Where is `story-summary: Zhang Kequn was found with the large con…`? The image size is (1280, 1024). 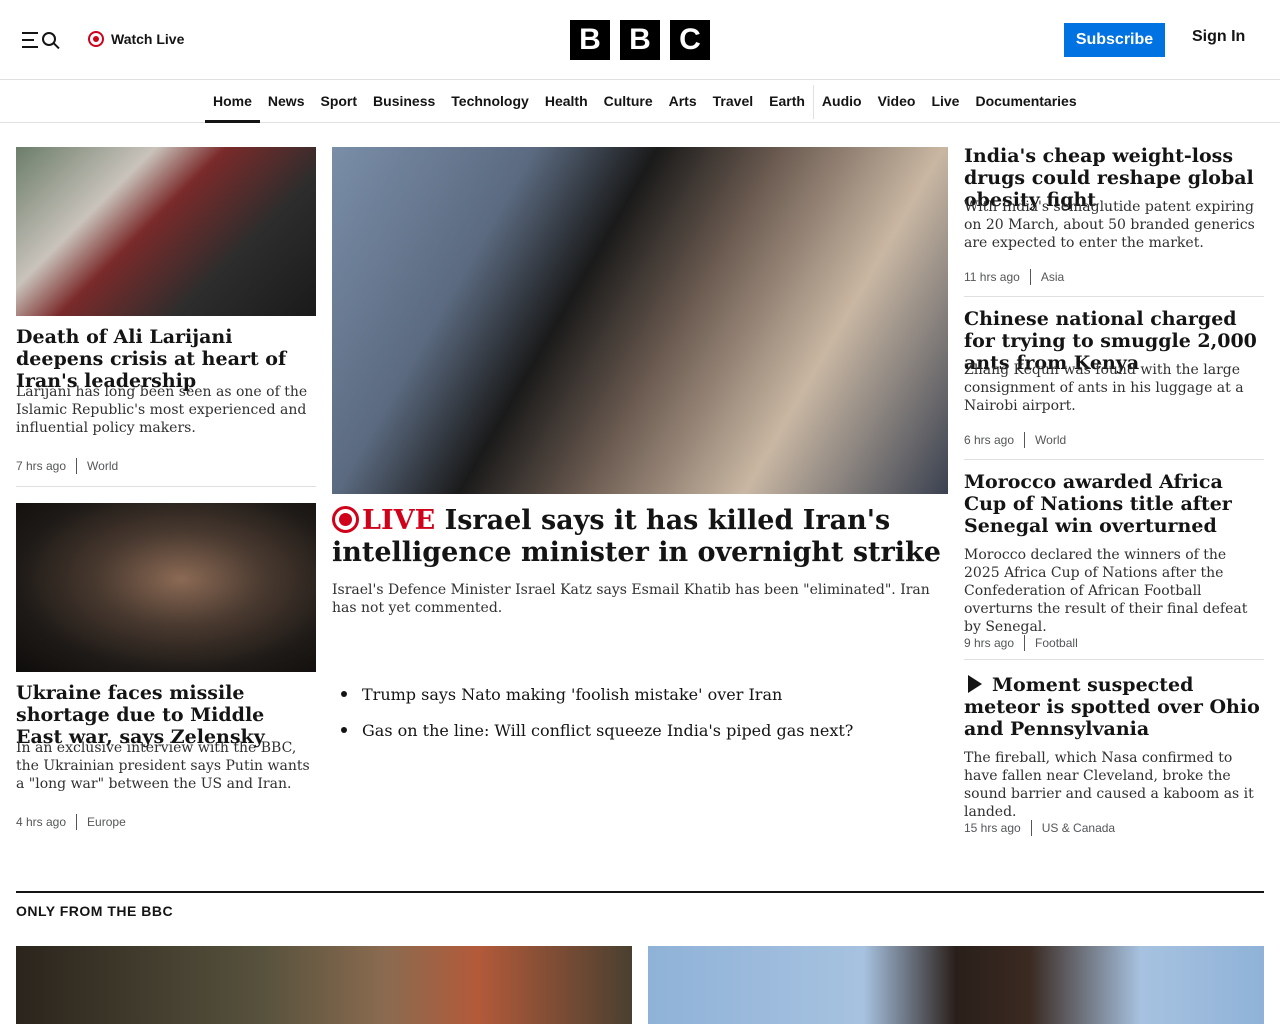
story-summary: Zhang Kequn was found with the large con… is located at coordinates (1104, 388).